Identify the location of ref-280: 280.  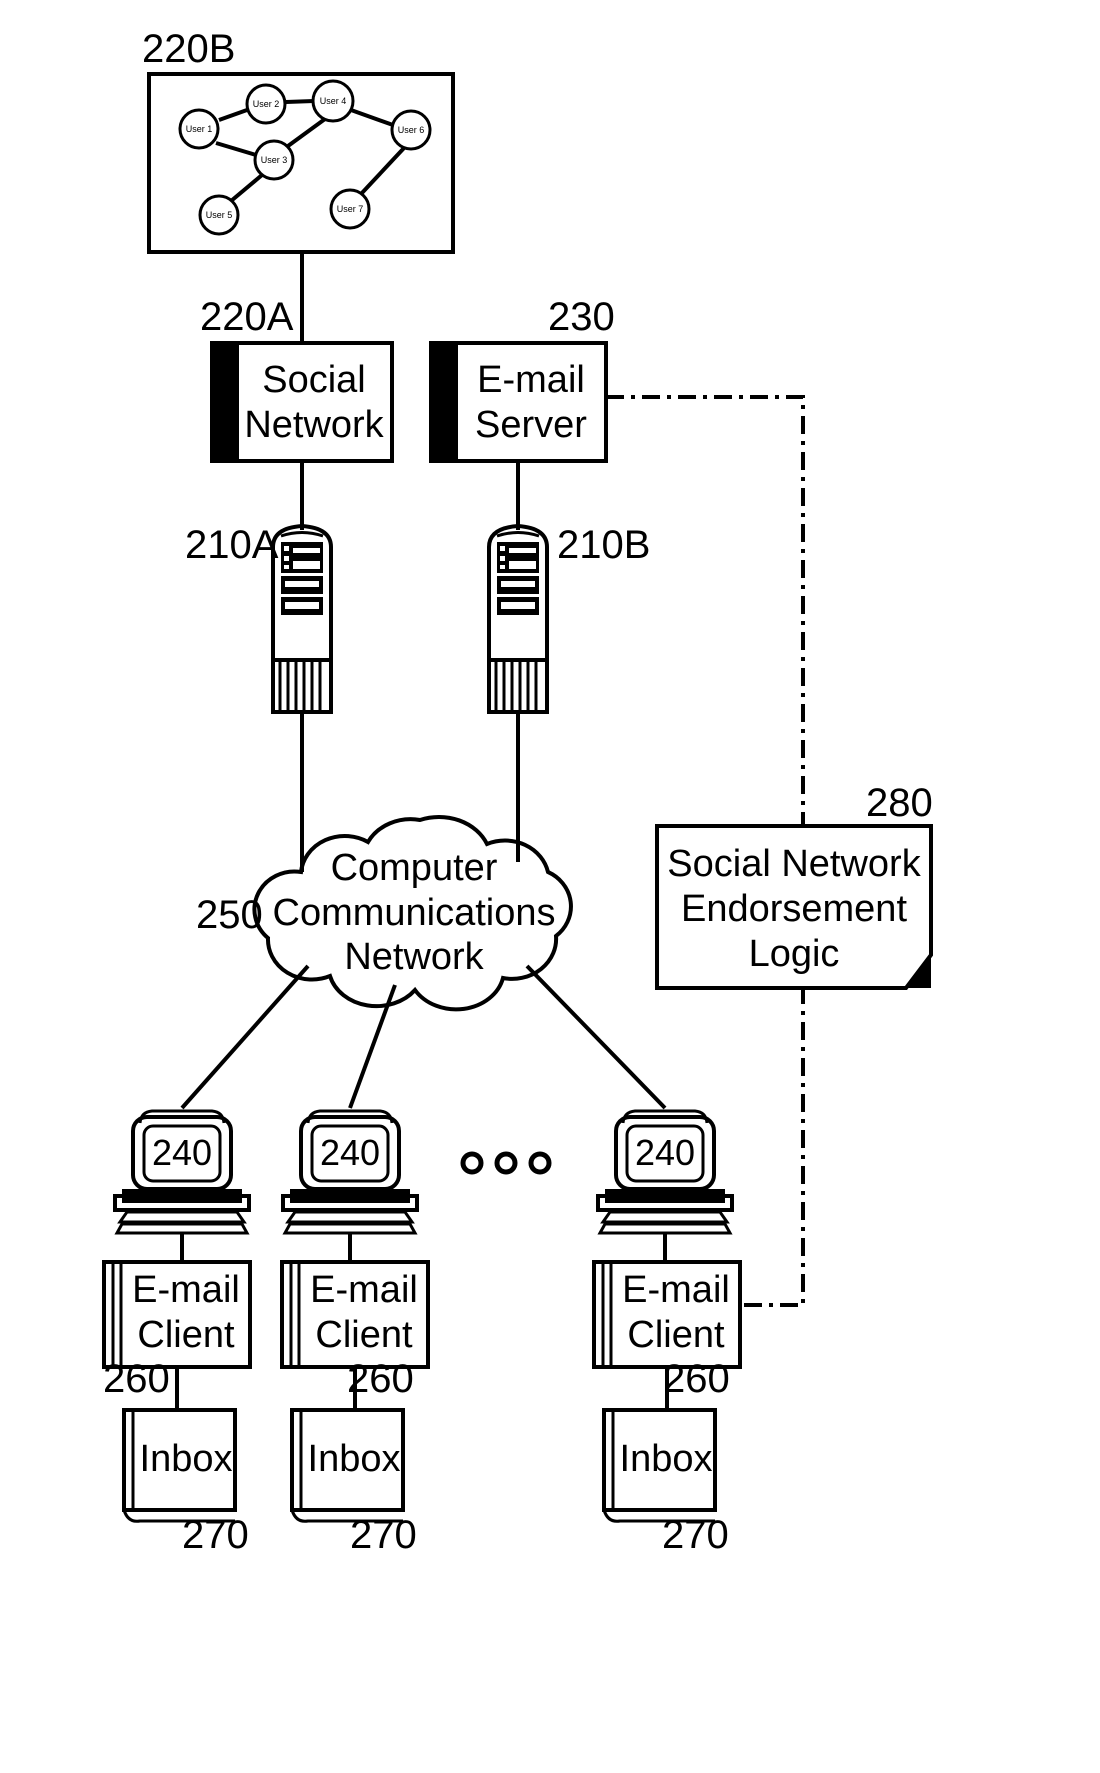
(899, 803).